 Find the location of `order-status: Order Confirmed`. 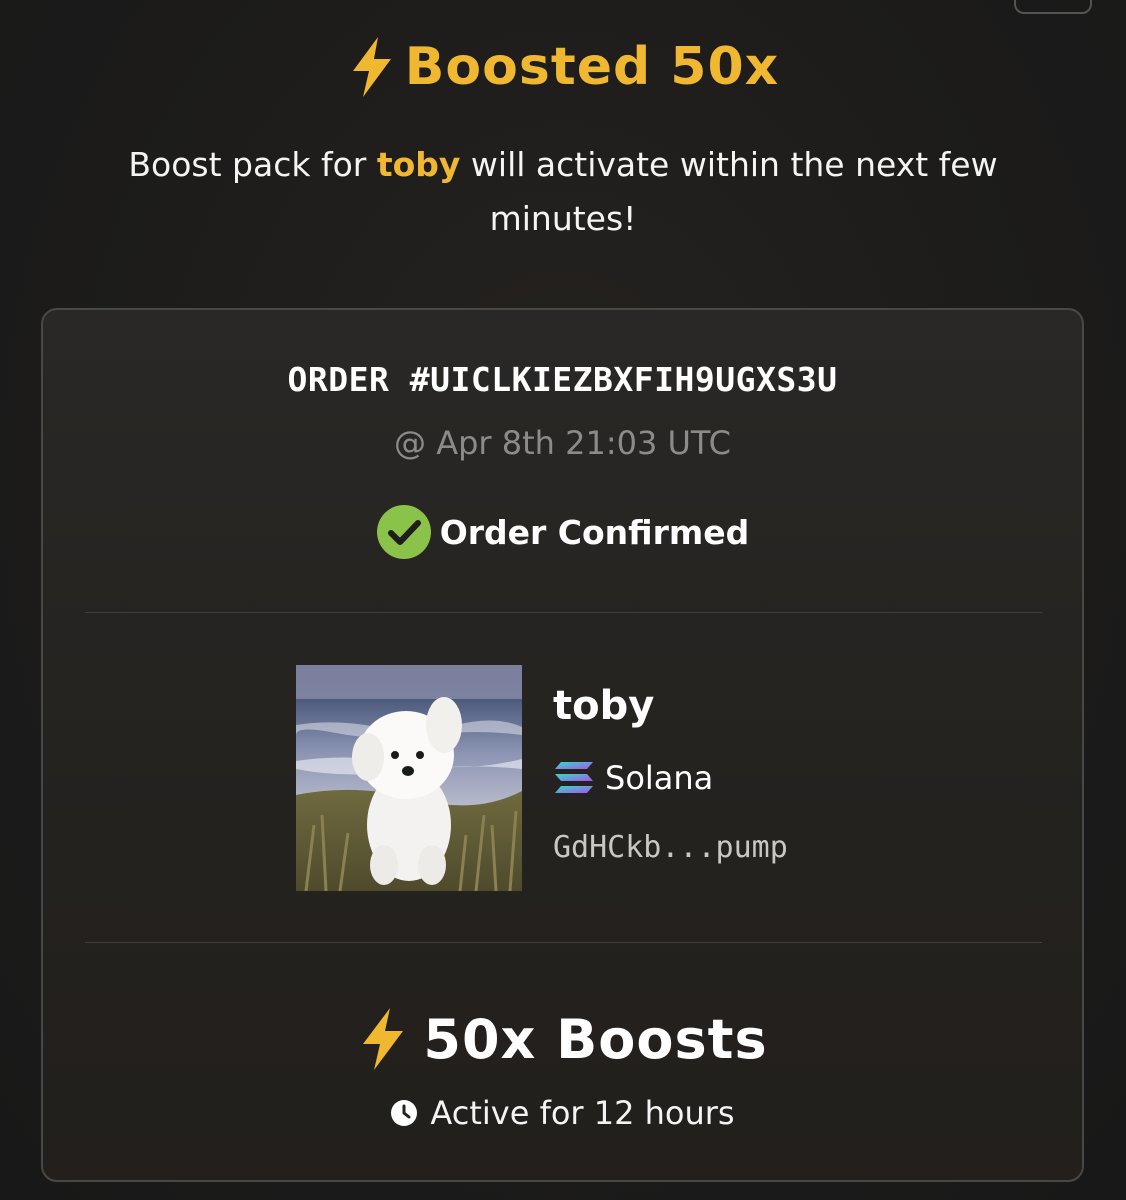

order-status: Order Confirmed is located at coordinates (562, 532).